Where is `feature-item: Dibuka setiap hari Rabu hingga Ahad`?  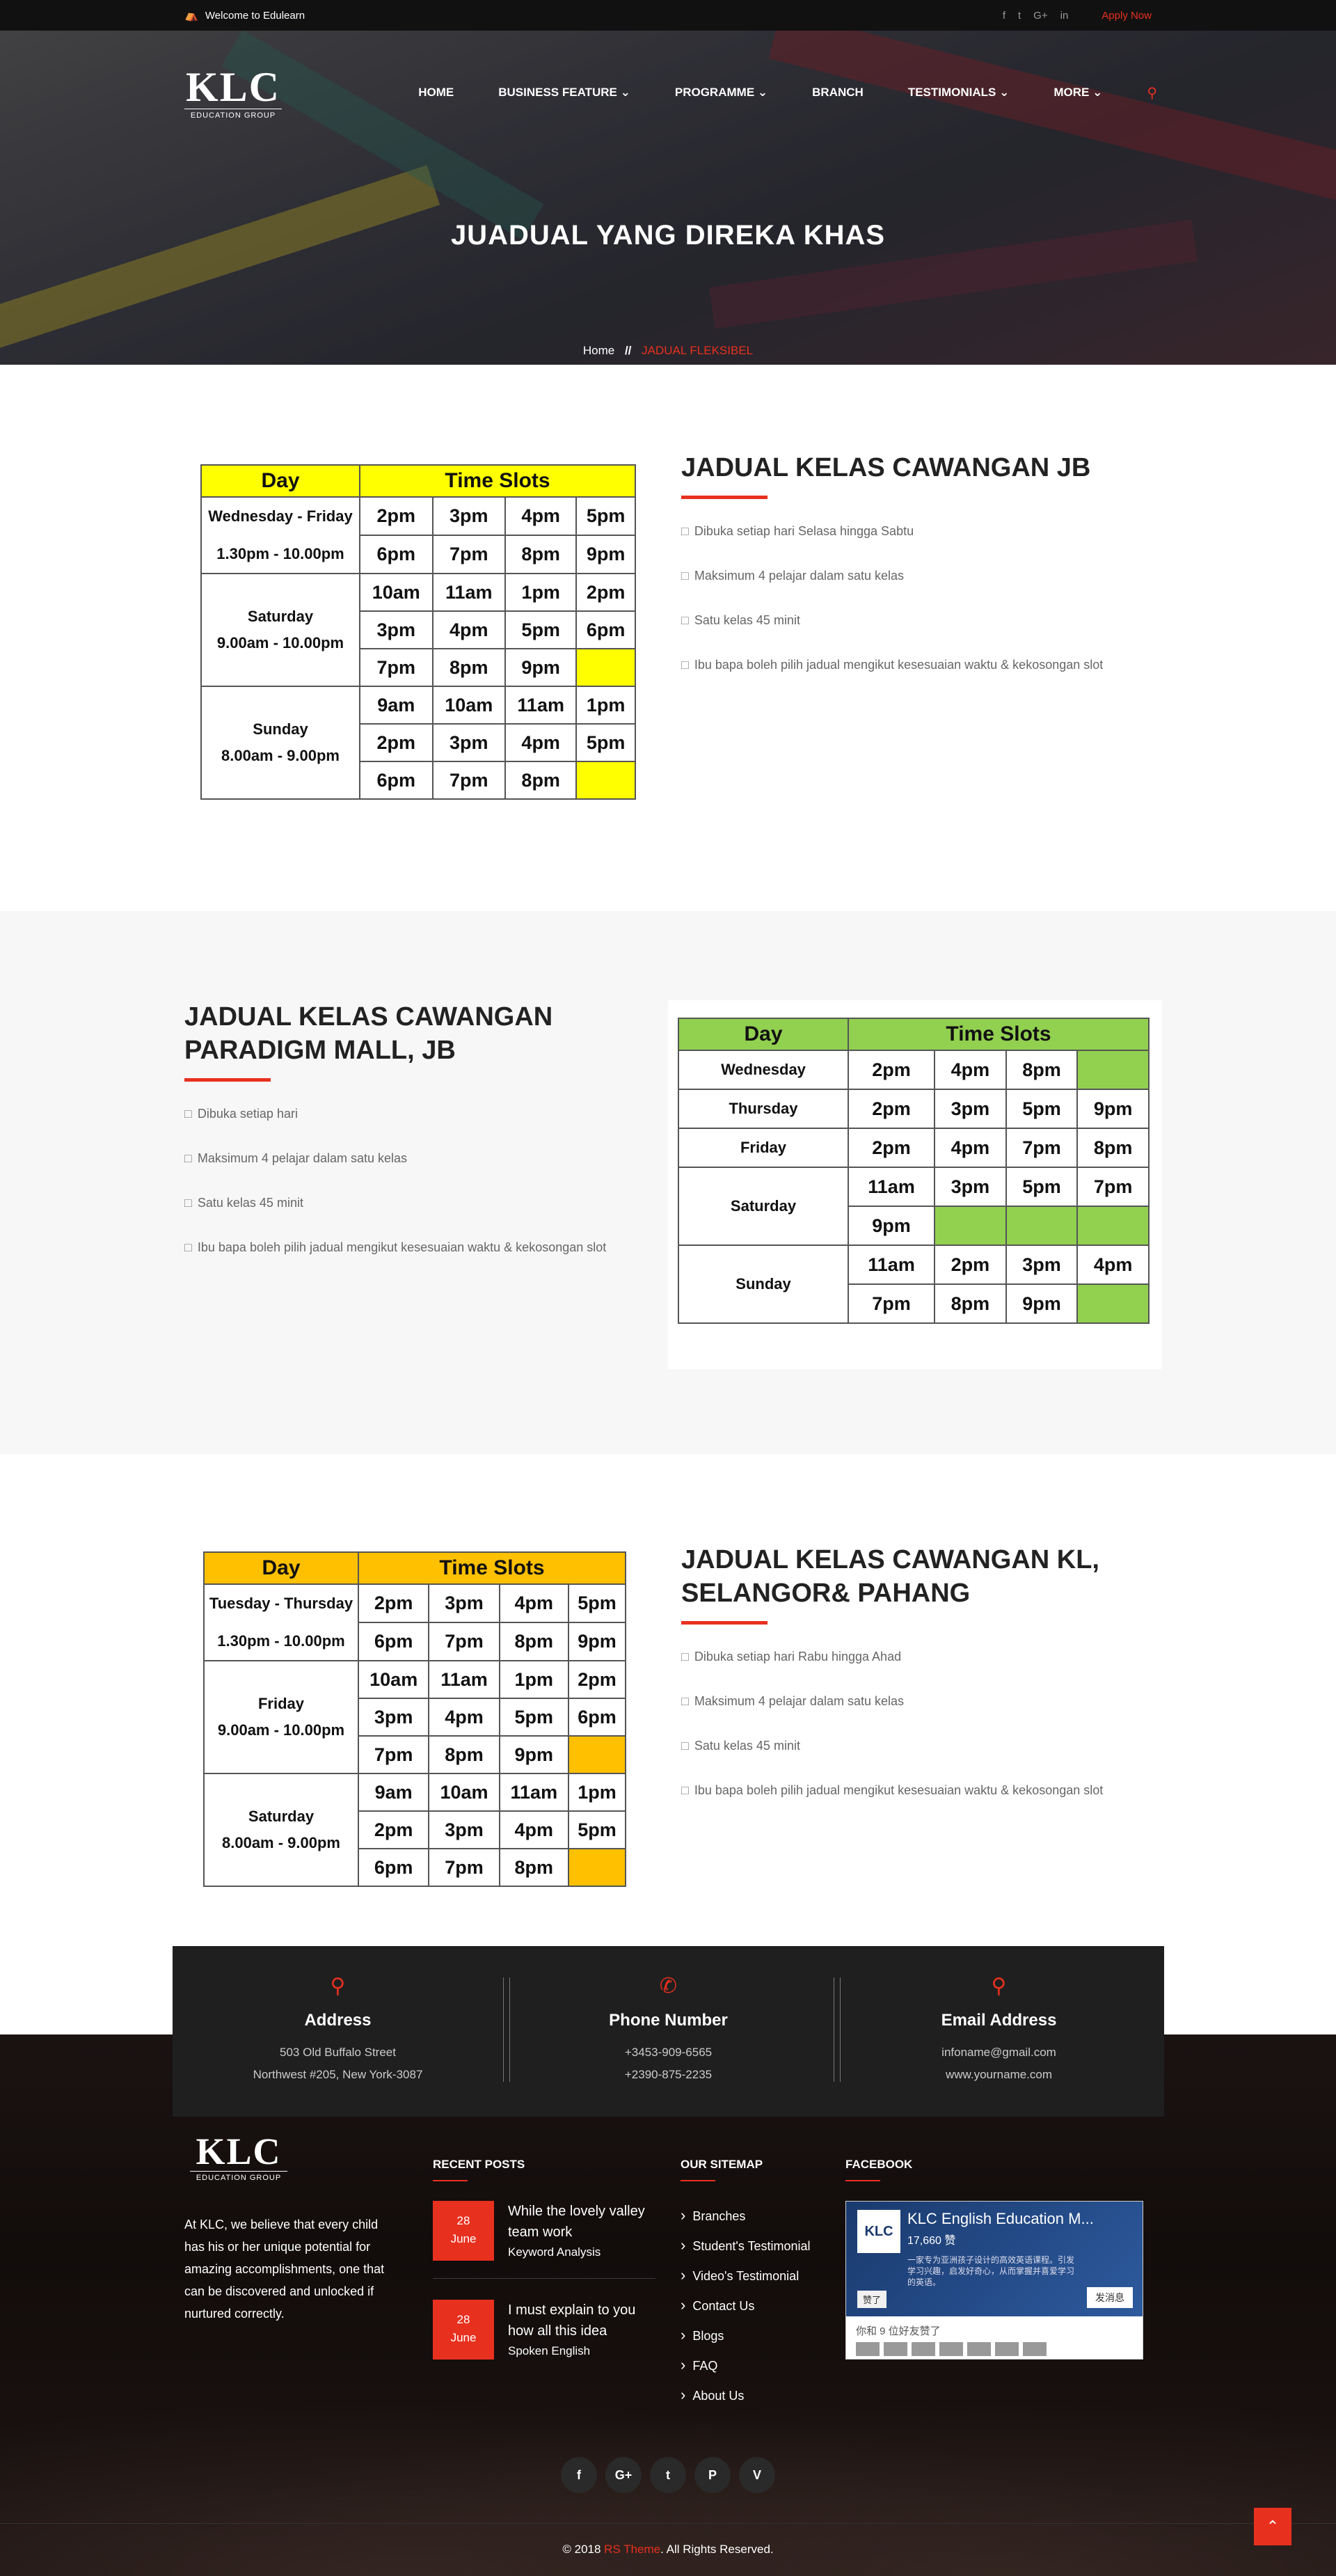 feature-item: Dibuka setiap hari Rabu hingga Ahad is located at coordinates (904, 1656).